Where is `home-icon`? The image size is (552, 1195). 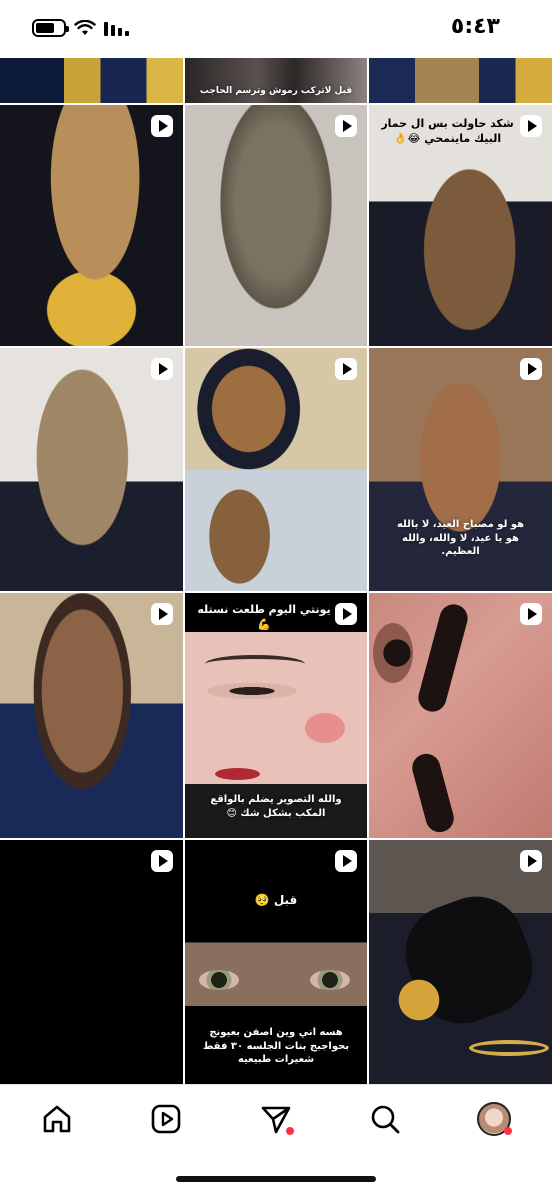 home-icon is located at coordinates (57, 1119).